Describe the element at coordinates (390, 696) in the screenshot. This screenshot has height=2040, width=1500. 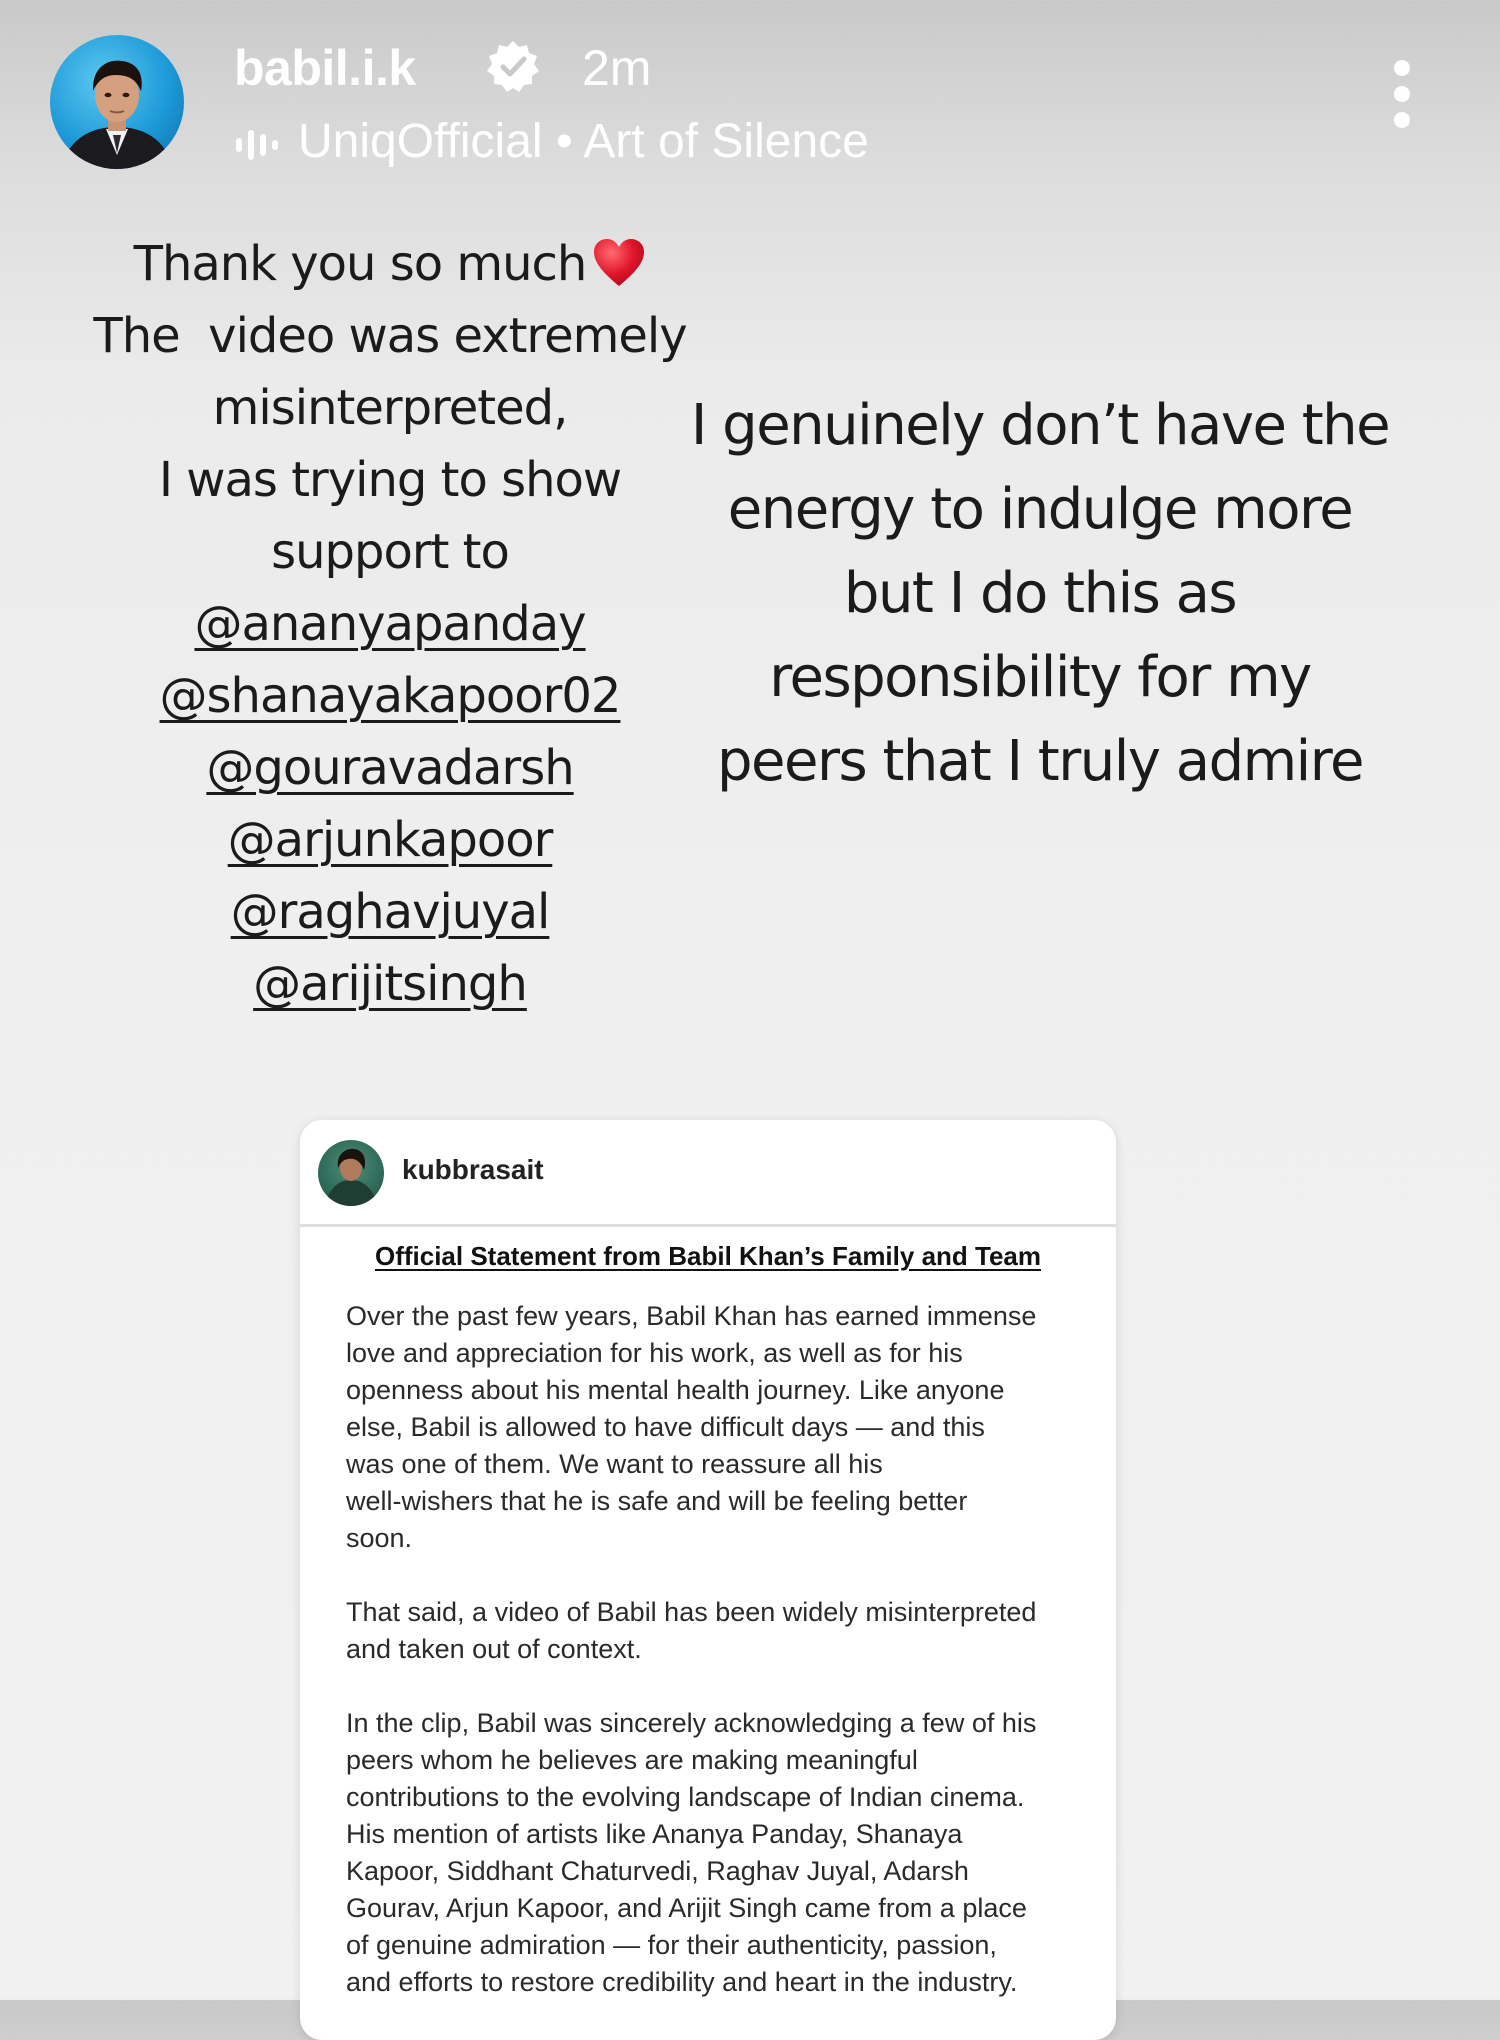
I see `mention-link: @shanayakapoor02` at that location.